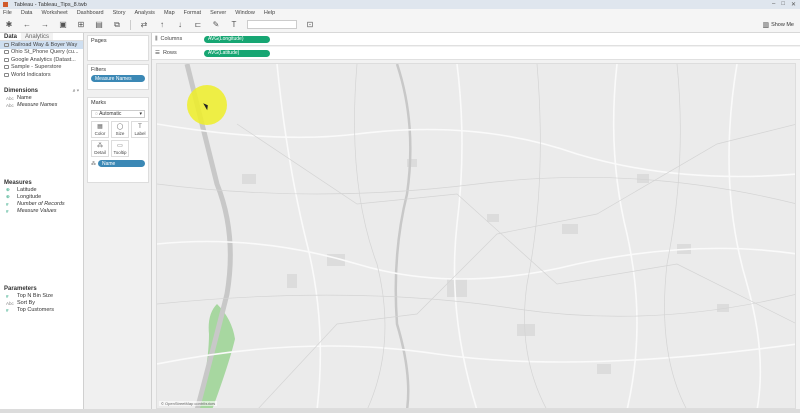 This screenshot has width=800, height=413. What do you see at coordinates (41, 303) in the screenshot?
I see `parameter-field: Abc Sort By` at bounding box center [41, 303].